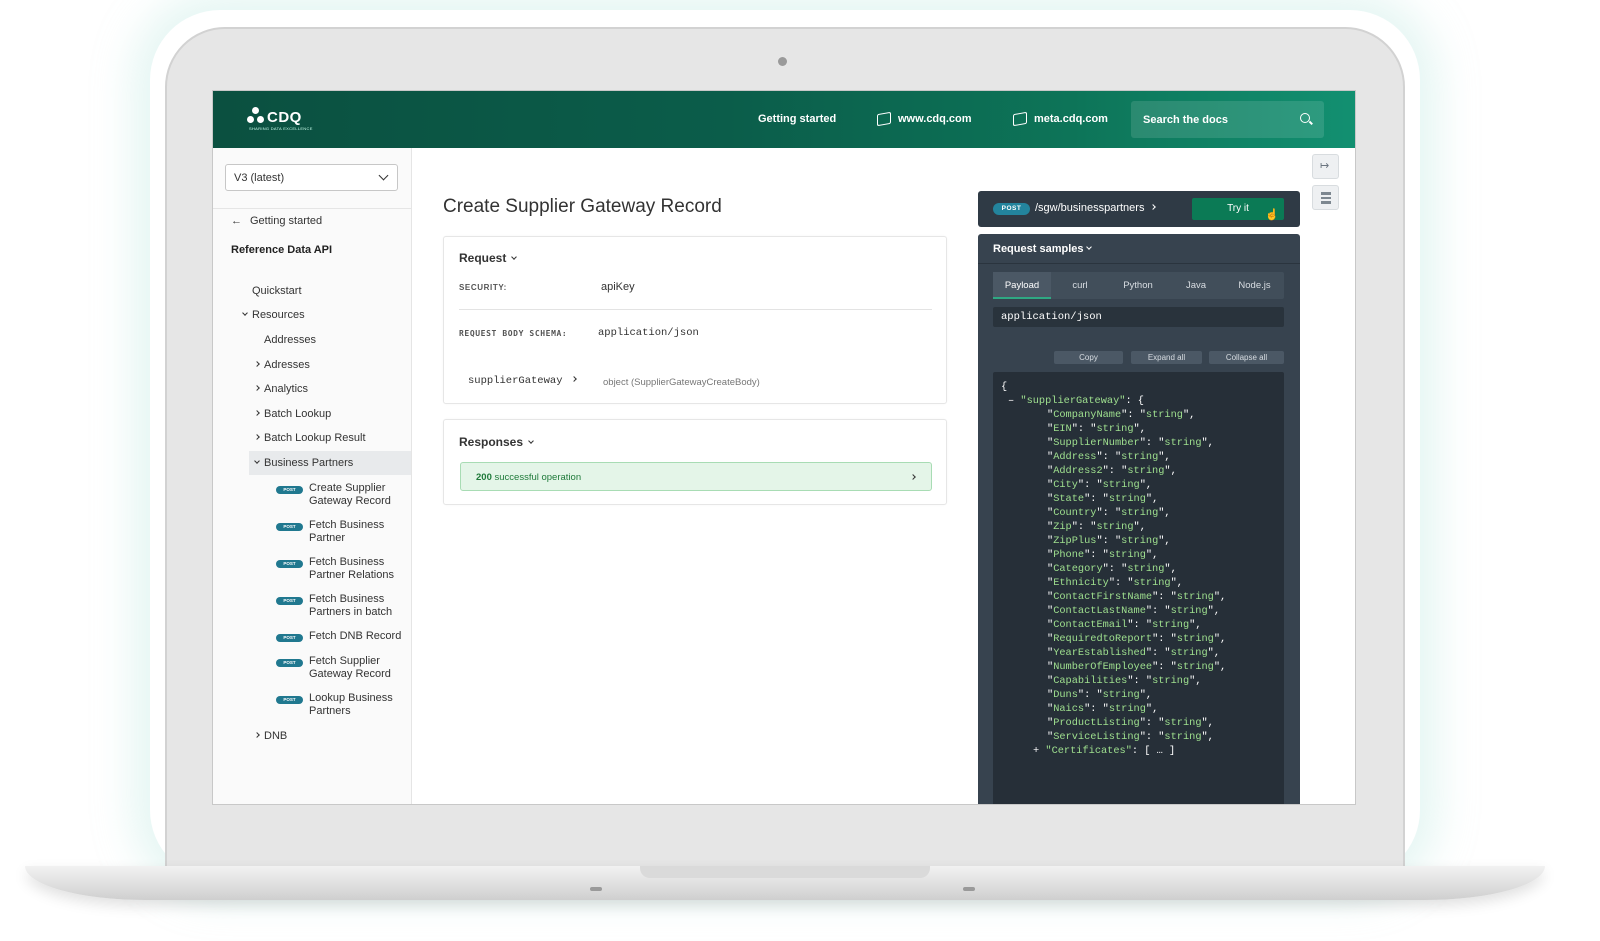 This screenshot has height=941, width=1600. What do you see at coordinates (1099, 653) in the screenshot?
I see `code-field-key: YearEstablished` at bounding box center [1099, 653].